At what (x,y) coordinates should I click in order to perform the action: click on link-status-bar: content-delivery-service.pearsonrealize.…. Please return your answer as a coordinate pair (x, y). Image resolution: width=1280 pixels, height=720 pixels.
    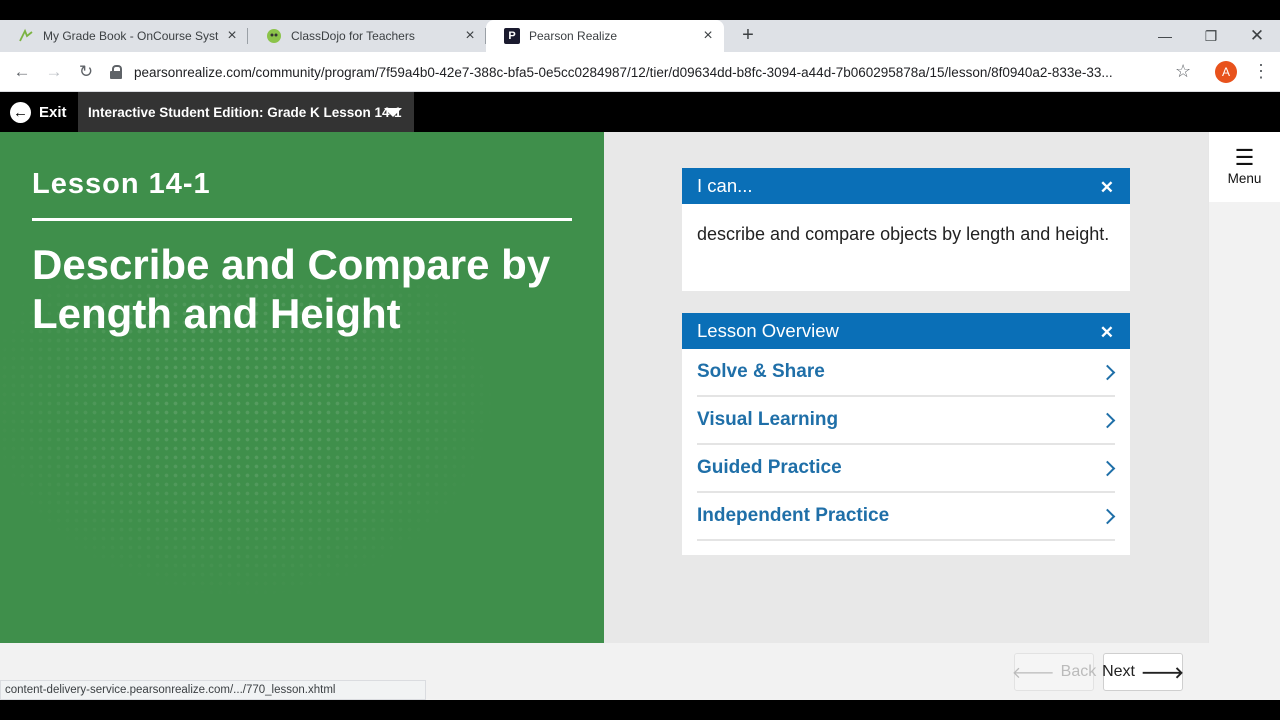
    Looking at the image, I should click on (213, 690).